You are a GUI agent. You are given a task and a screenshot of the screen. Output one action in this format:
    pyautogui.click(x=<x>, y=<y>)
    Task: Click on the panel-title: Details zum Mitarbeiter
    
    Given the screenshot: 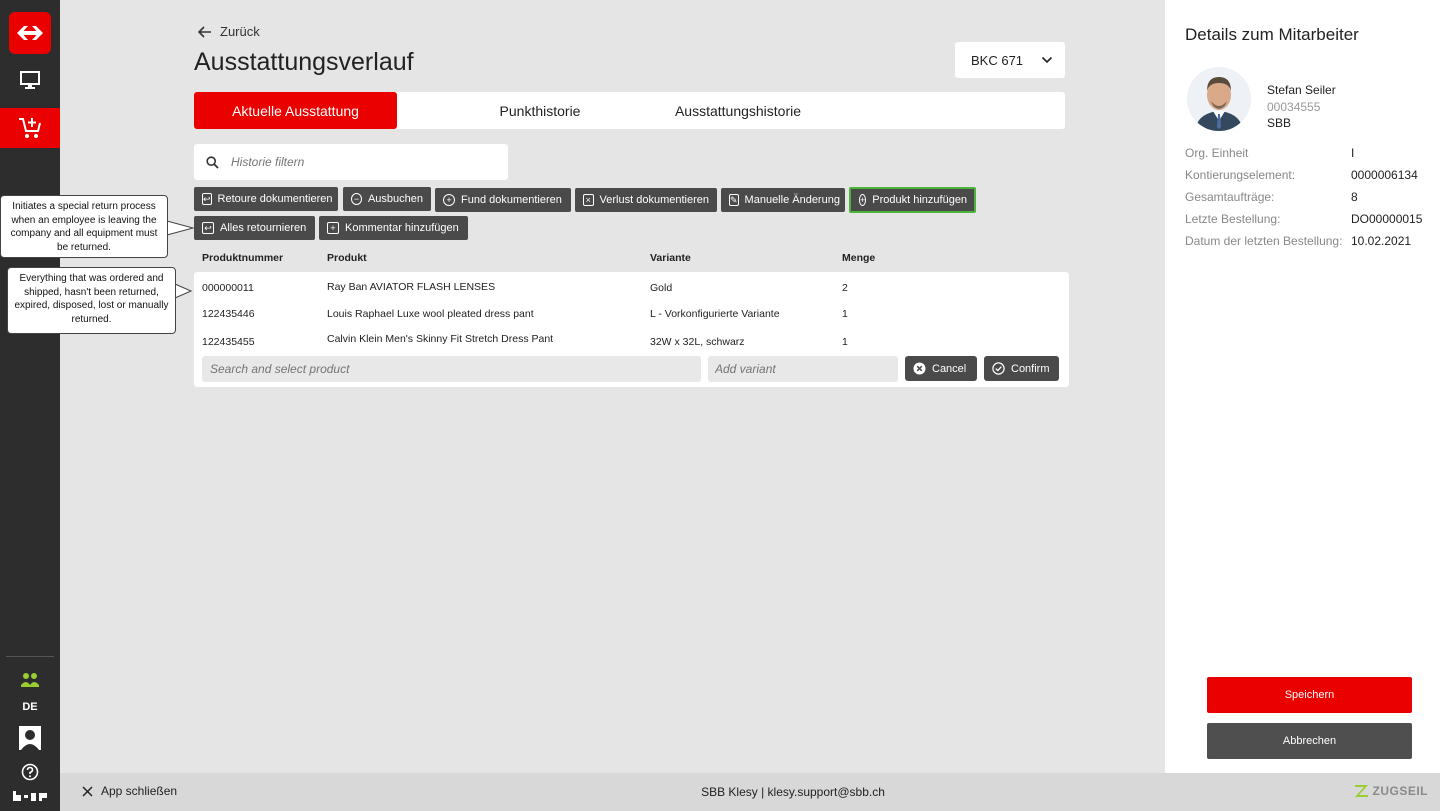 What is the action you would take?
    pyautogui.click(x=1272, y=34)
    